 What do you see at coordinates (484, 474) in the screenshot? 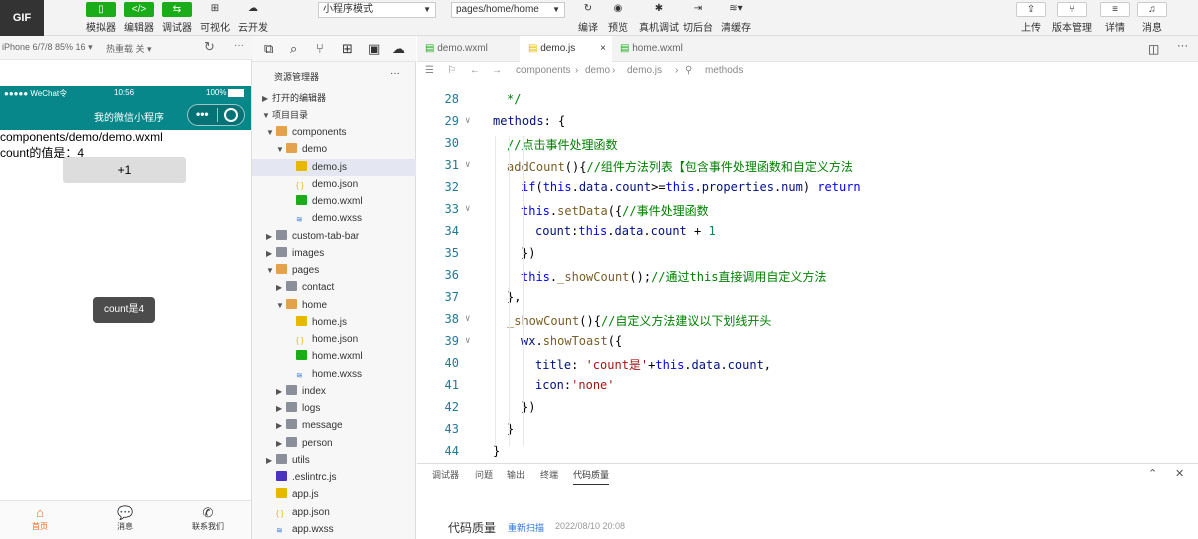
I see `panel-tab: 问题` at bounding box center [484, 474].